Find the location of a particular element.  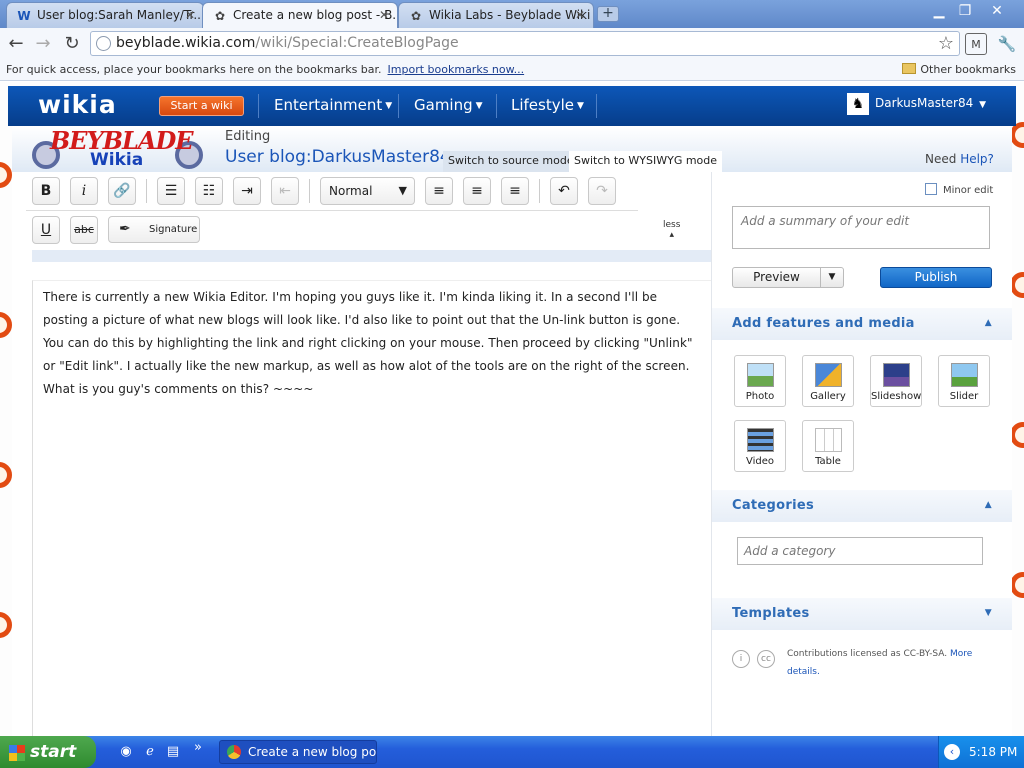

windows-logo-icon is located at coordinates (17, 753).